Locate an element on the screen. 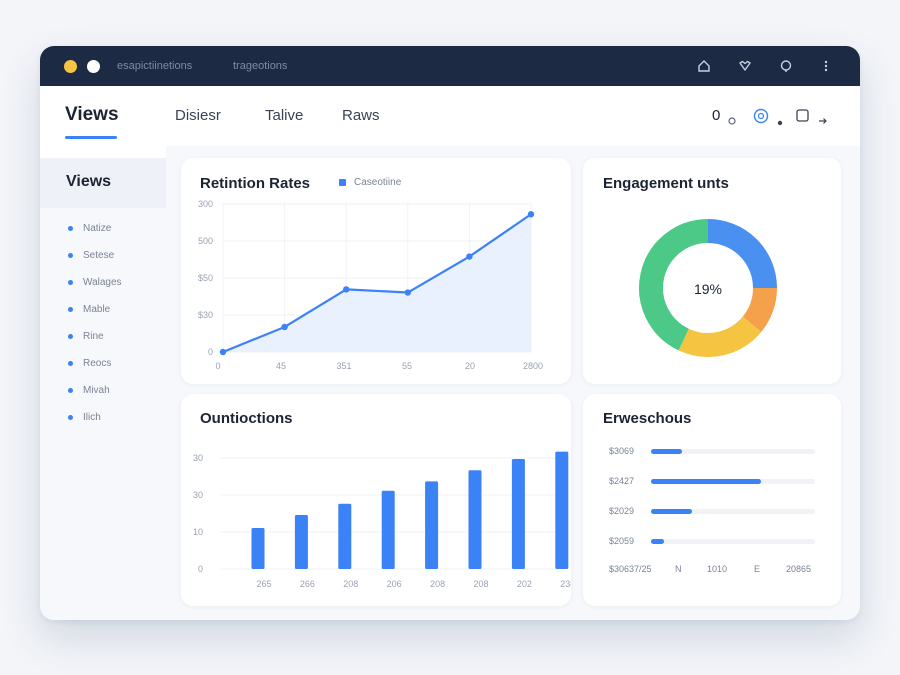 This screenshot has width=900, height=675. sidebar-title: Views is located at coordinates (89, 181).